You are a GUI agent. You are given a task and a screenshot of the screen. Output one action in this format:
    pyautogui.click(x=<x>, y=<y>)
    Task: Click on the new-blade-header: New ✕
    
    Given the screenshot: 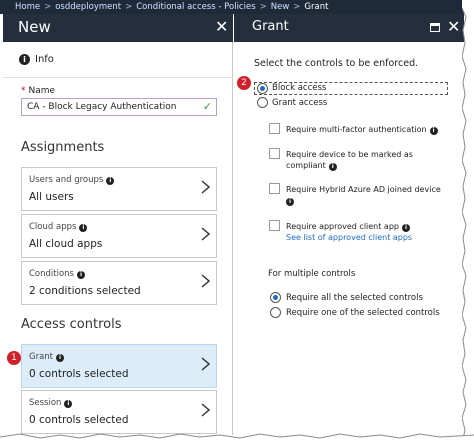 What is the action you would take?
    pyautogui.click(x=118, y=28)
    